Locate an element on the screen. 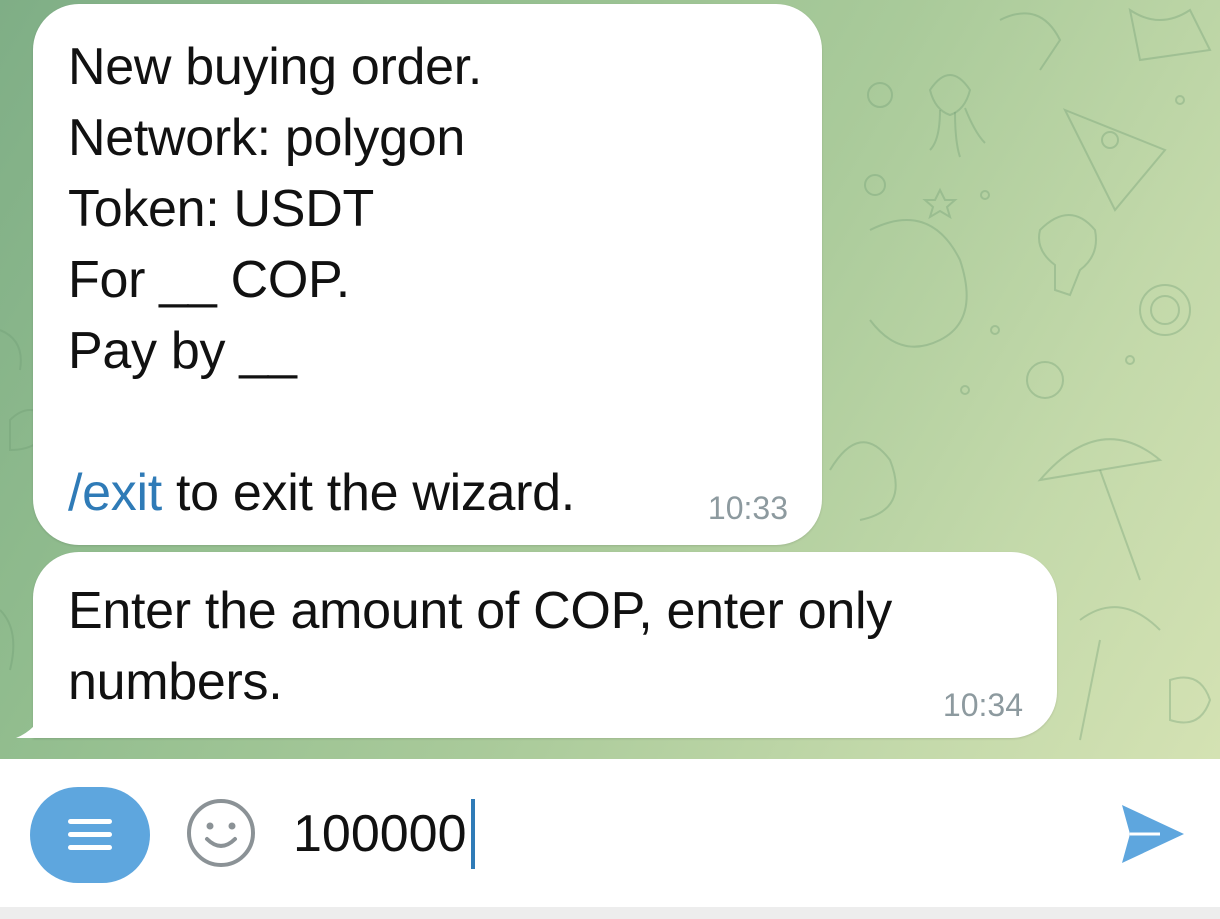 The height and width of the screenshot is (919, 1220). emoji-button is located at coordinates (221, 833).